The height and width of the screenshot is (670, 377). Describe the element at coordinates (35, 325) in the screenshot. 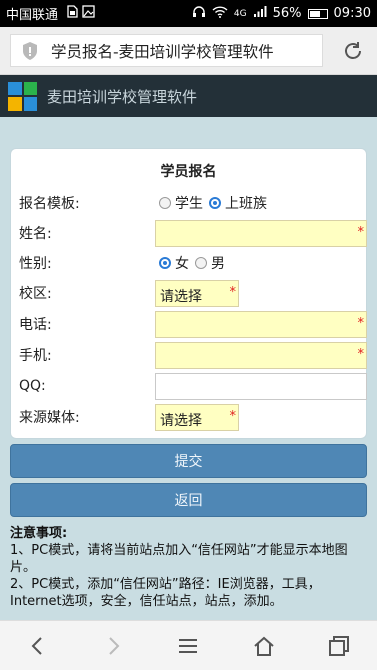

I see `phone-label: 电话:` at that location.